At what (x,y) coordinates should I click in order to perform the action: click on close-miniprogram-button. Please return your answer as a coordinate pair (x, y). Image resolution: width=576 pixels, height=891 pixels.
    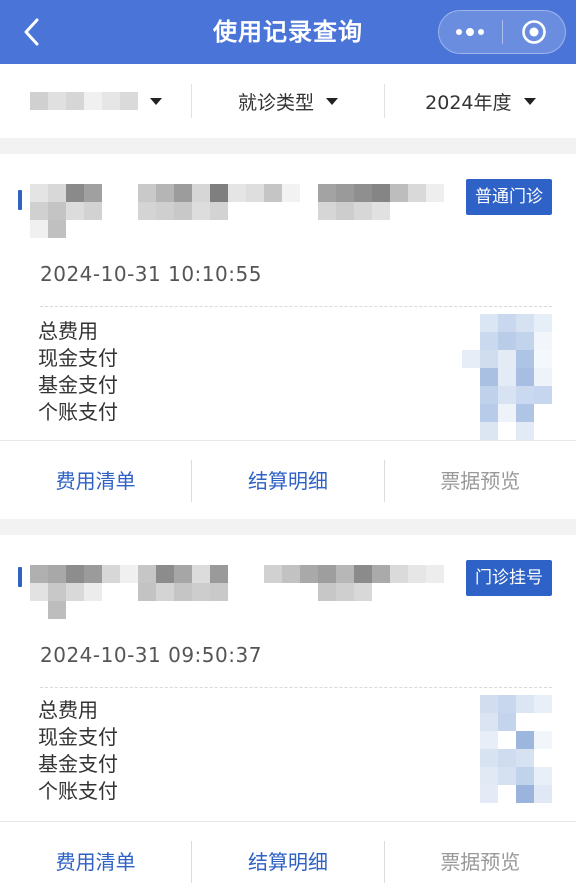
    Looking at the image, I should click on (533, 32).